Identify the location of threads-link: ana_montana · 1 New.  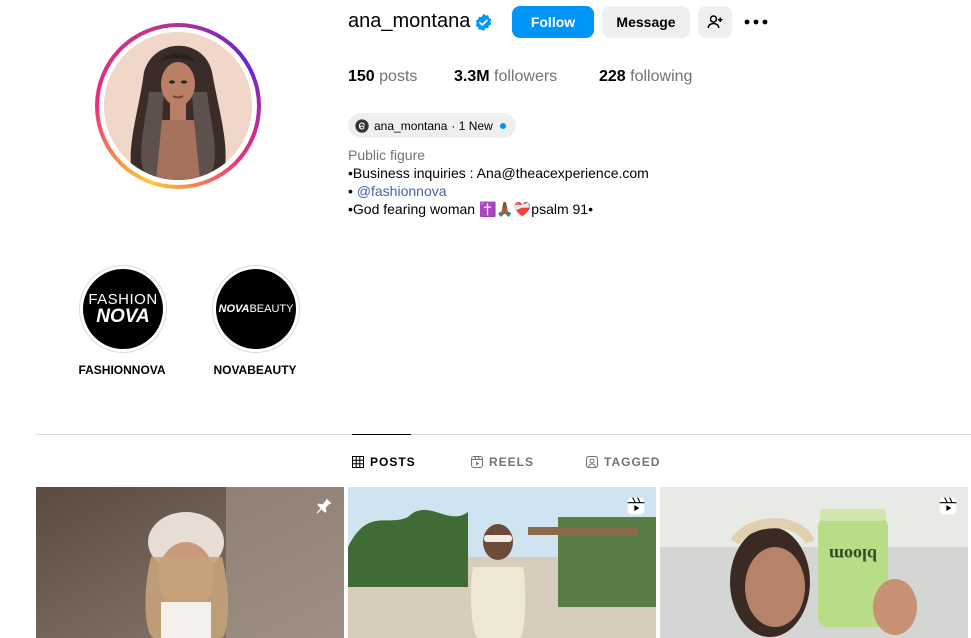
(432, 125).